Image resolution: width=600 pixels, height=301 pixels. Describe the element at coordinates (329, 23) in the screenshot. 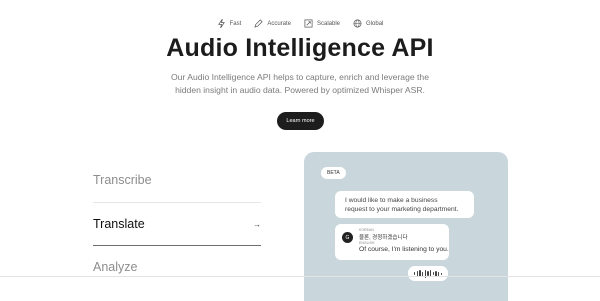

I see `feature-label: Scalable` at that location.